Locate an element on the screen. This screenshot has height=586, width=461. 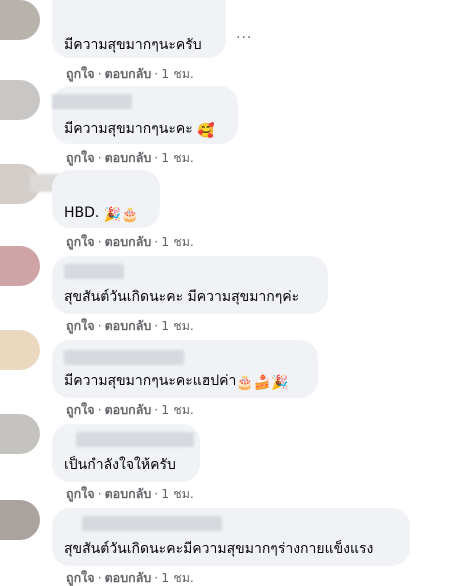
comment-bubble: เป็นกำลังใจให้ครับ is located at coordinates (126, 453).